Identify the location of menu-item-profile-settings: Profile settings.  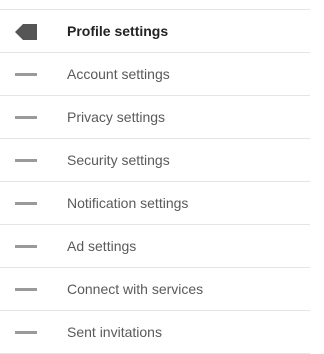
(155, 31).